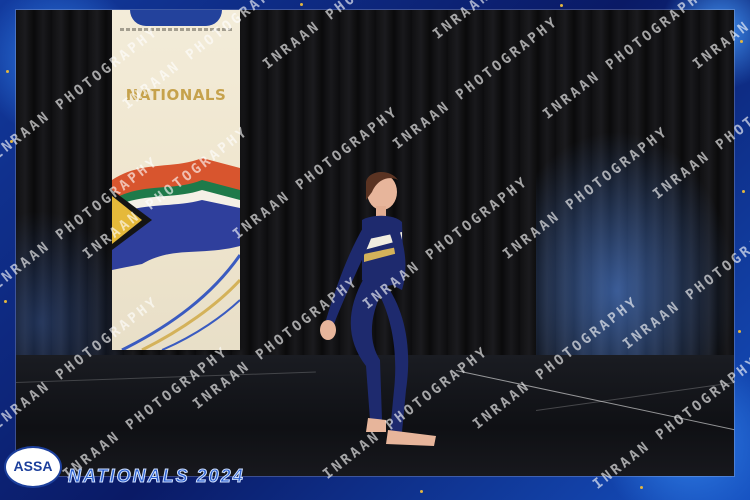 This screenshot has height=500, width=750. I want to click on stage-light-right, so click(635, 245).